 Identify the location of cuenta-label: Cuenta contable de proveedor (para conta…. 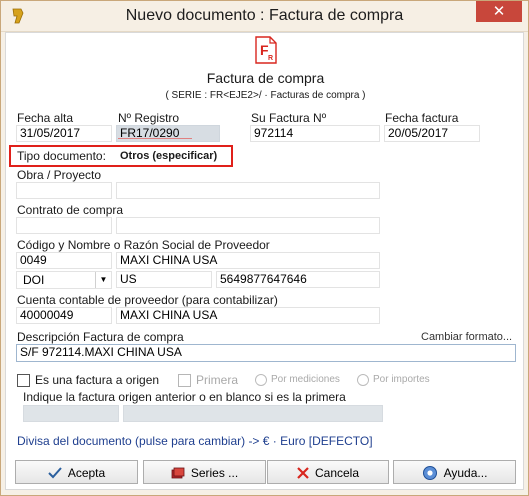
(147, 300).